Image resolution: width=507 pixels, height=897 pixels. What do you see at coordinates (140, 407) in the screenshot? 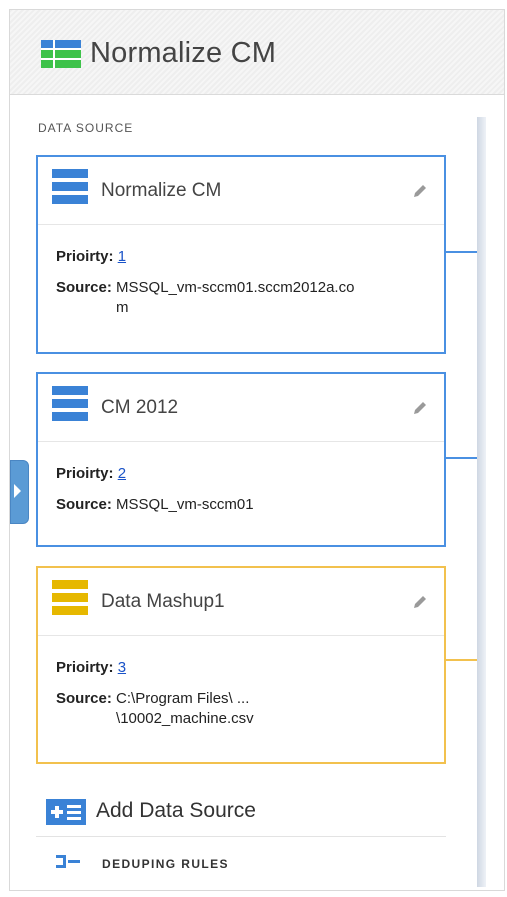
I see `card-title: CM 2012` at bounding box center [140, 407].